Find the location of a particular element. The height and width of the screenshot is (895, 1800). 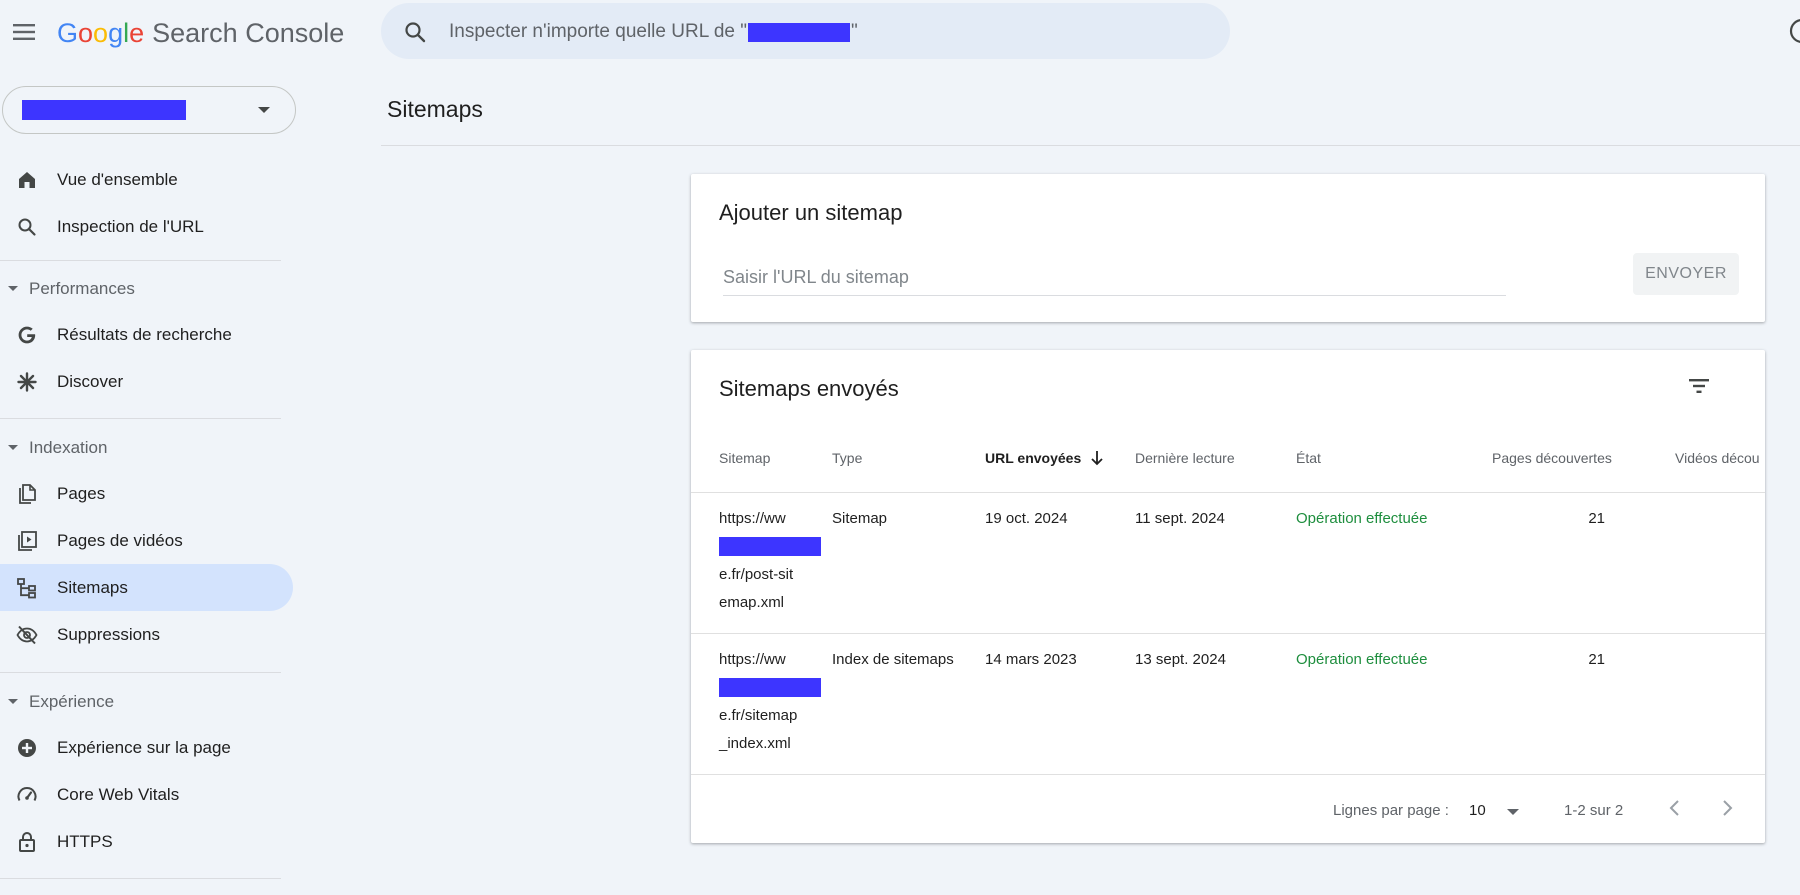

sidebar-item-sitemaps: Sitemaps is located at coordinates (146, 587).